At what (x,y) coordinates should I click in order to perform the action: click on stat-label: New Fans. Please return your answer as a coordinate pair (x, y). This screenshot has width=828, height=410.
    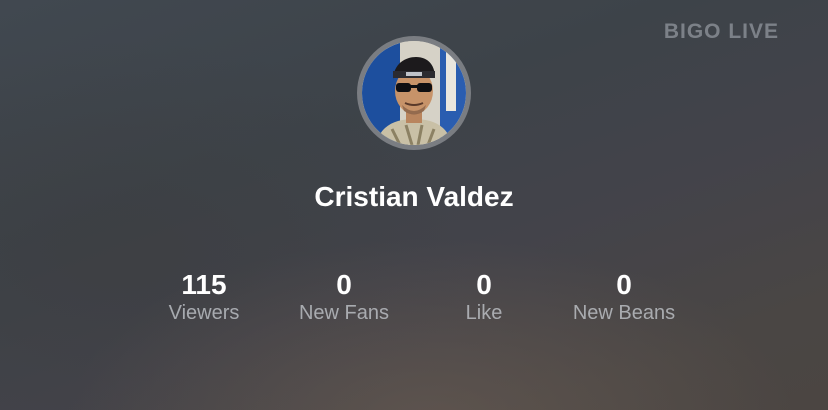
    Looking at the image, I should click on (344, 313).